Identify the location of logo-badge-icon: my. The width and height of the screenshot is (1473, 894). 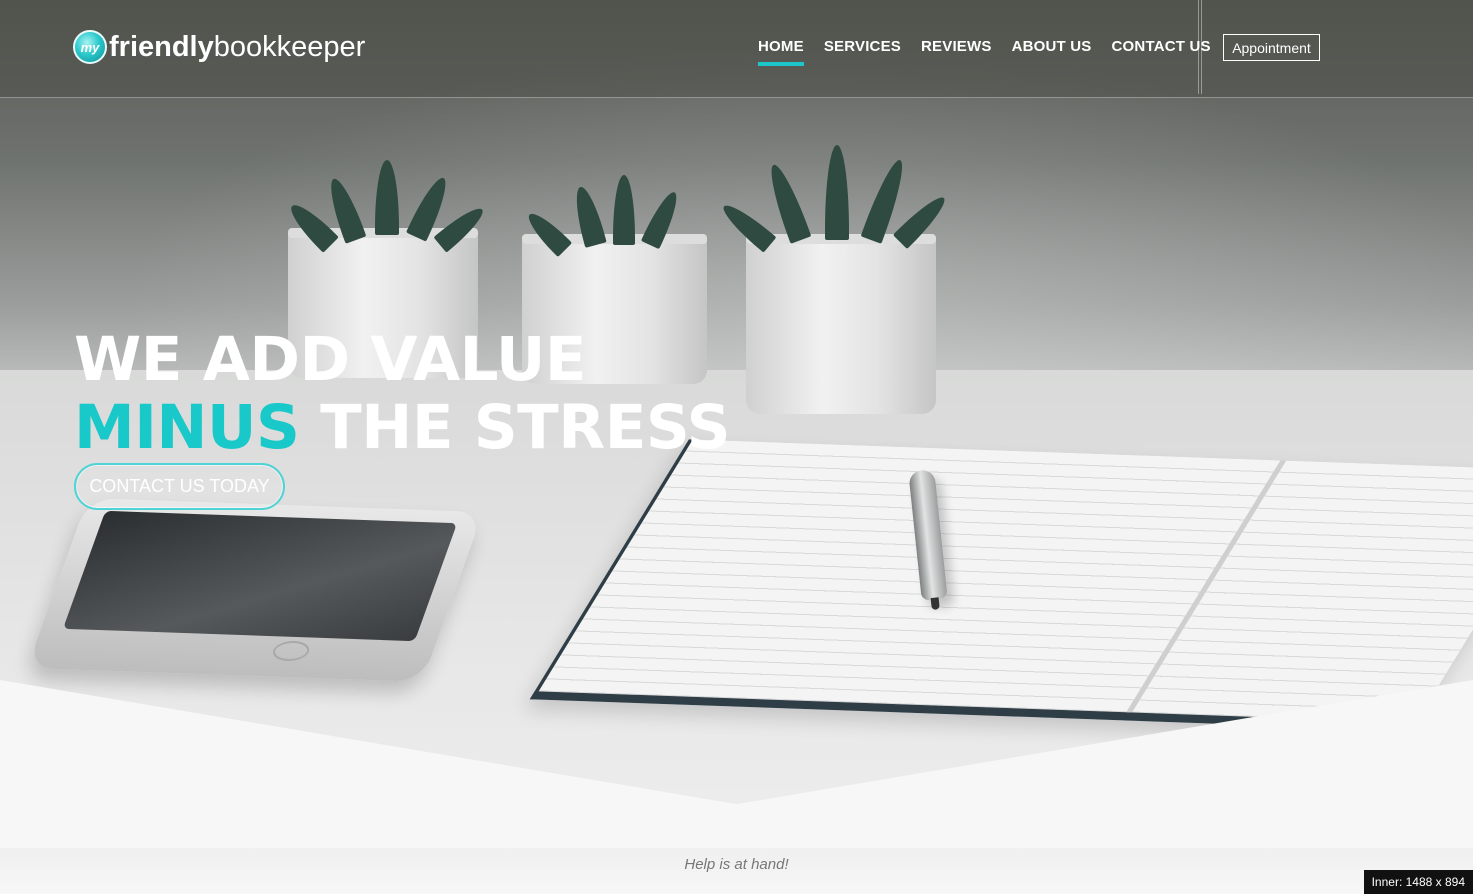
(90, 47).